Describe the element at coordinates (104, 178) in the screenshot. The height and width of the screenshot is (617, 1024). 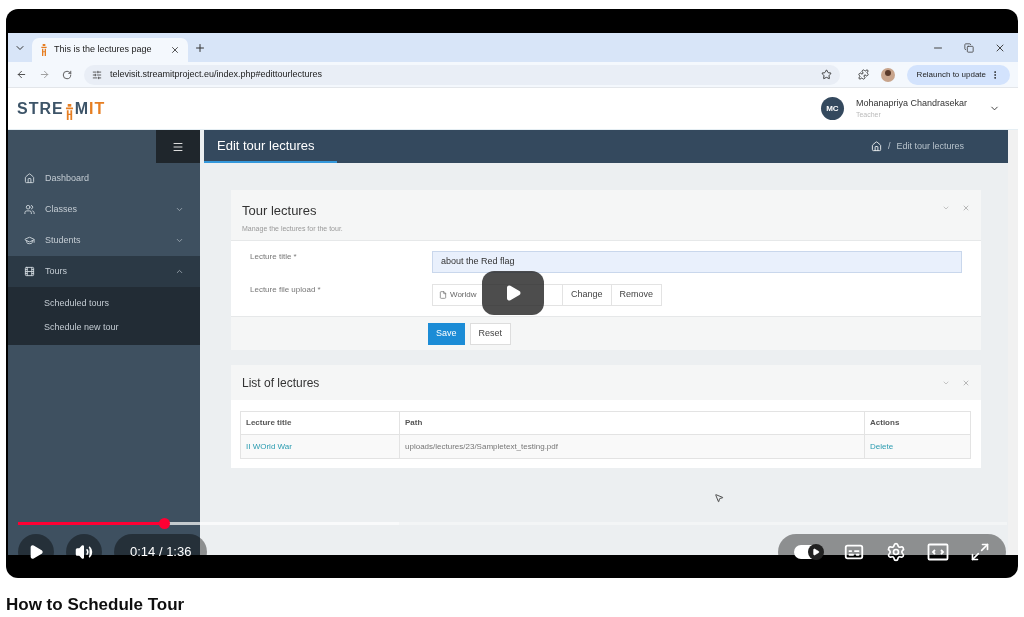
I see `sidebar-item: Dashboard` at that location.